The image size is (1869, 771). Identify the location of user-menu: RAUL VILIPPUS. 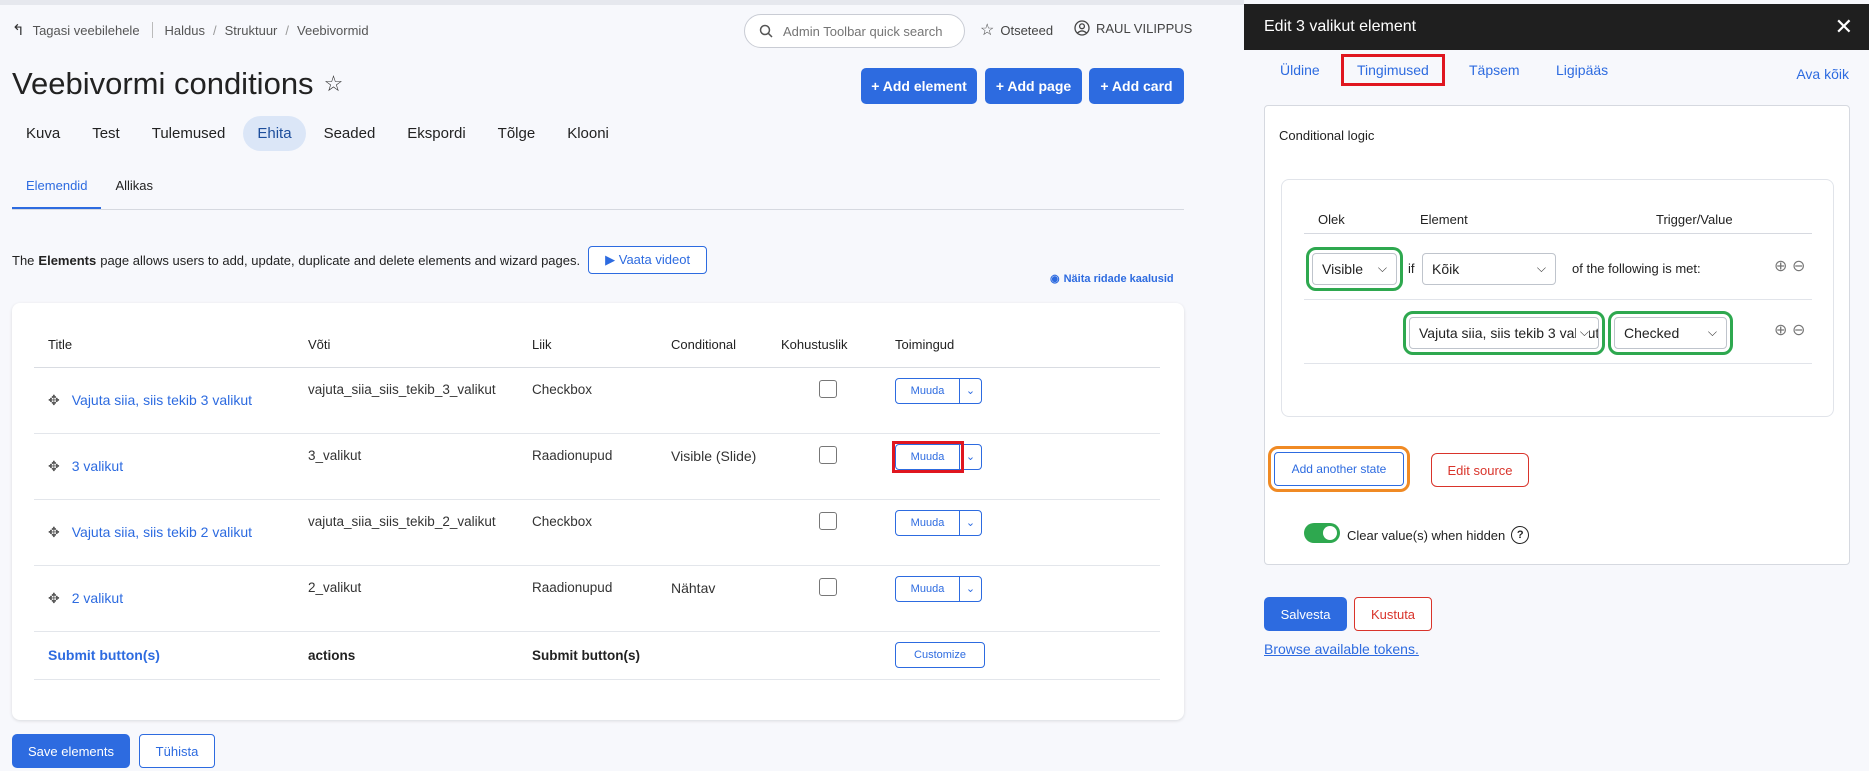
(1133, 28).